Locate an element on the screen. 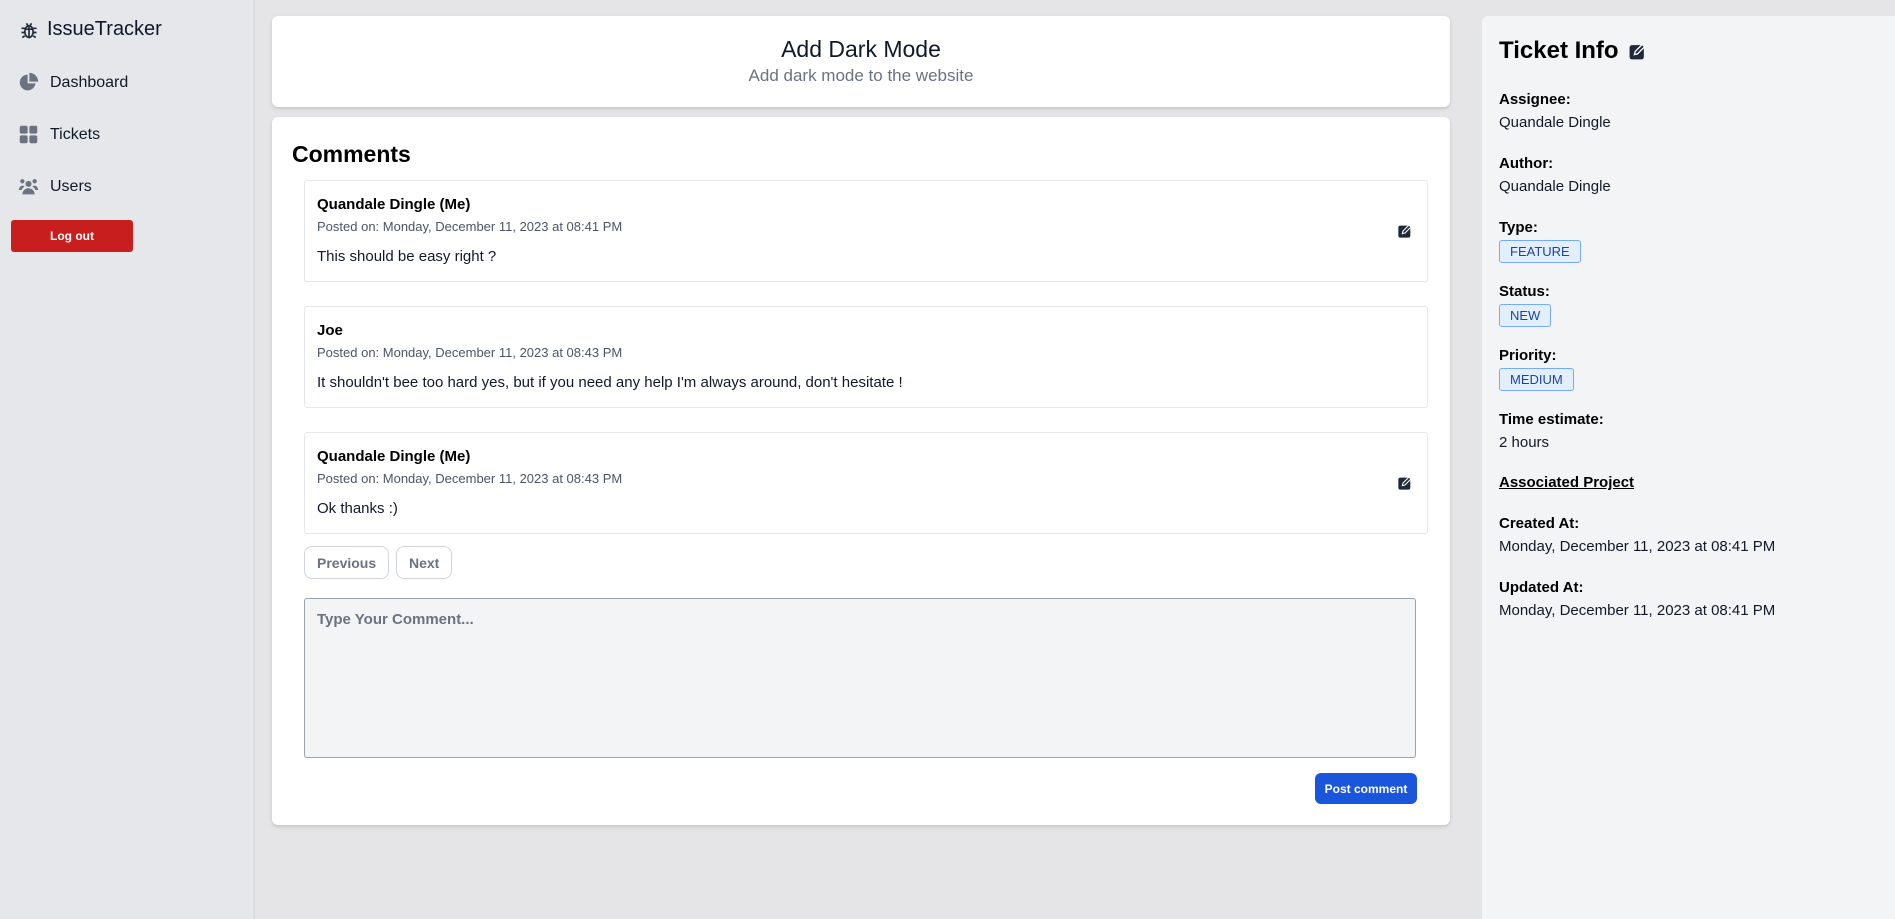  comments-heading: Comments is located at coordinates (351, 154).